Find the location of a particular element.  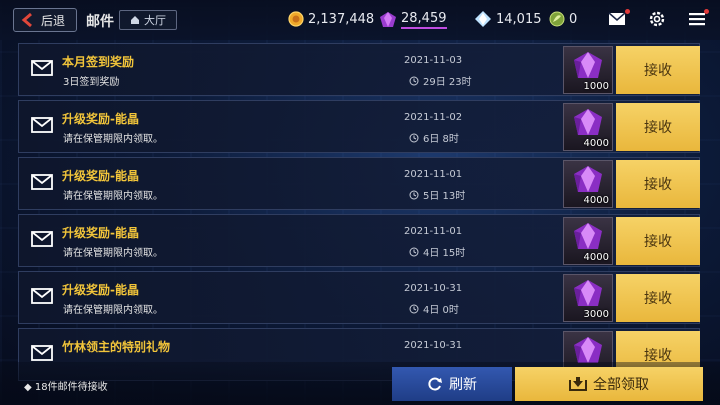

remaining-time: 4日 0时 is located at coordinates (441, 310).